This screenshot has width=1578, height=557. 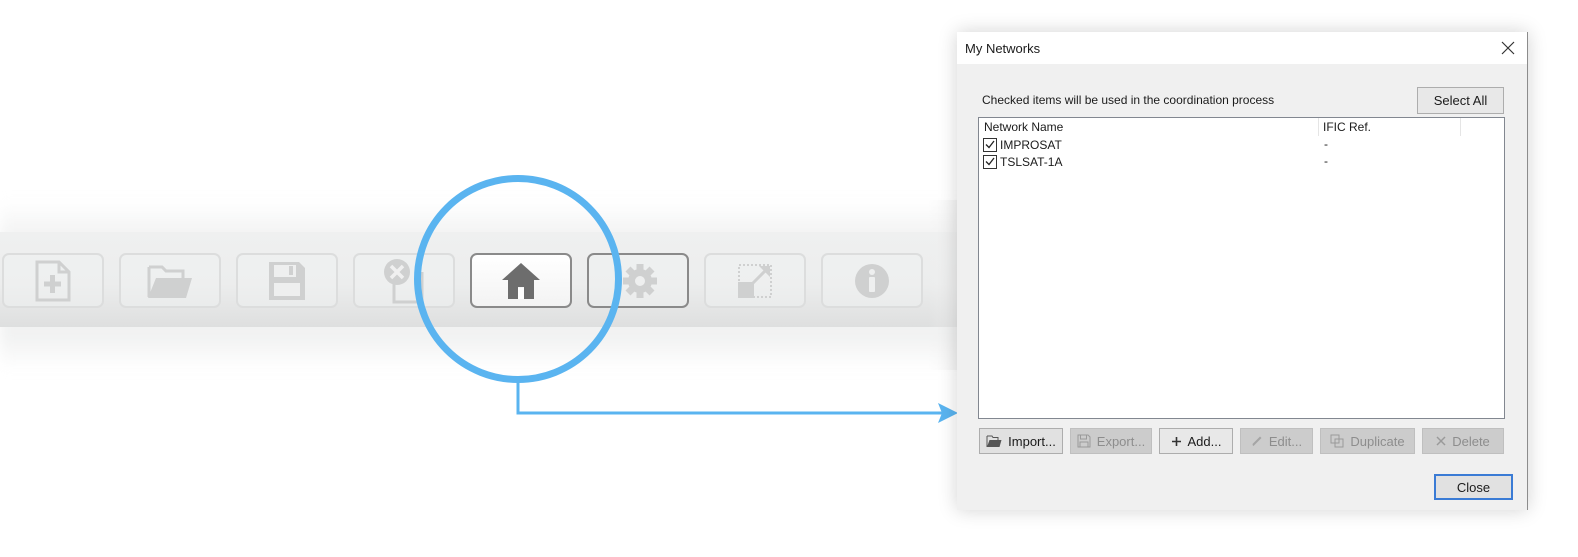 I want to click on toolbar-resize-button, so click(x=755, y=280).